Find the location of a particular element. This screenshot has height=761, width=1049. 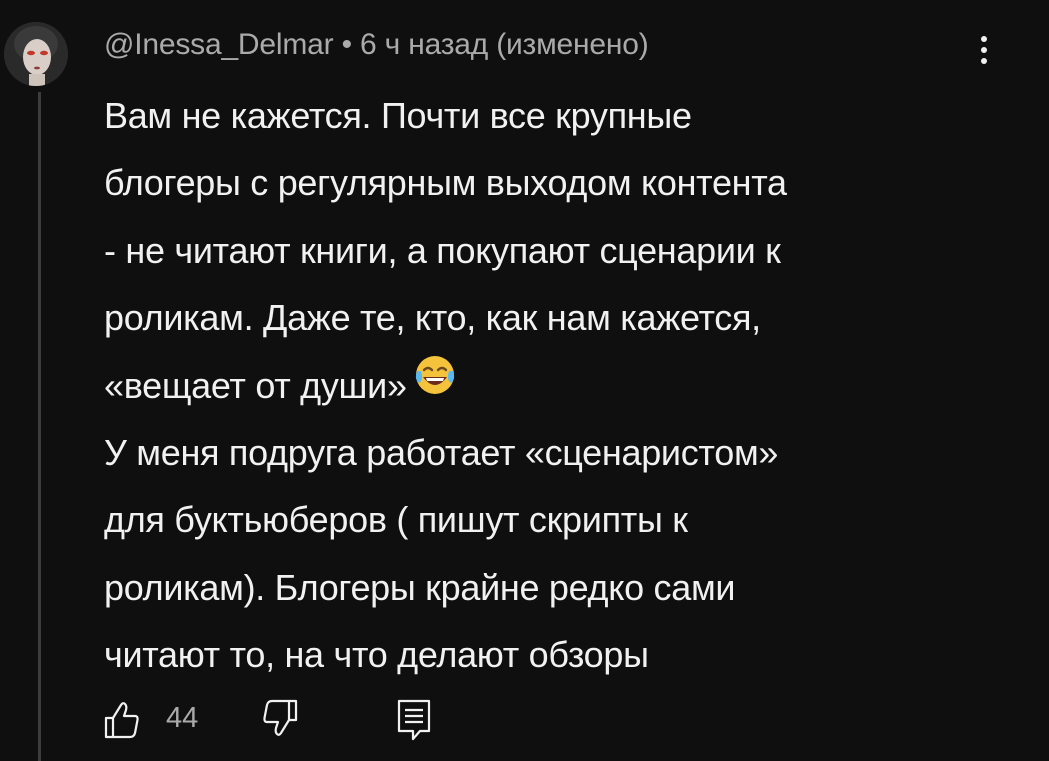

comment-line: У меня подруга работает «сценаристом» is located at coordinates (441, 452).